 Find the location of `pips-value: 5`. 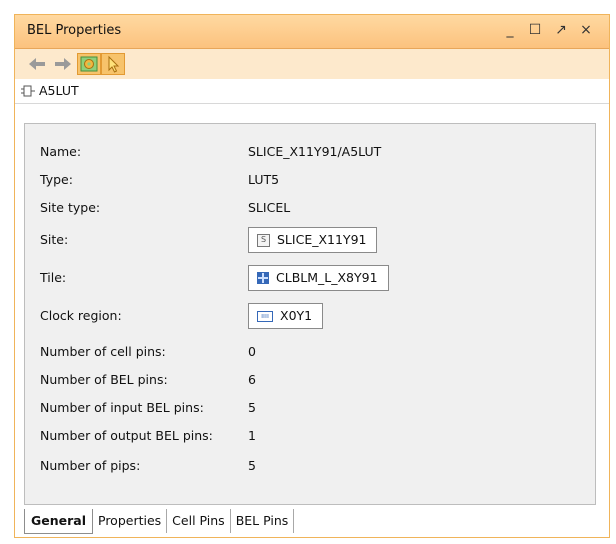

pips-value: 5 is located at coordinates (252, 465).